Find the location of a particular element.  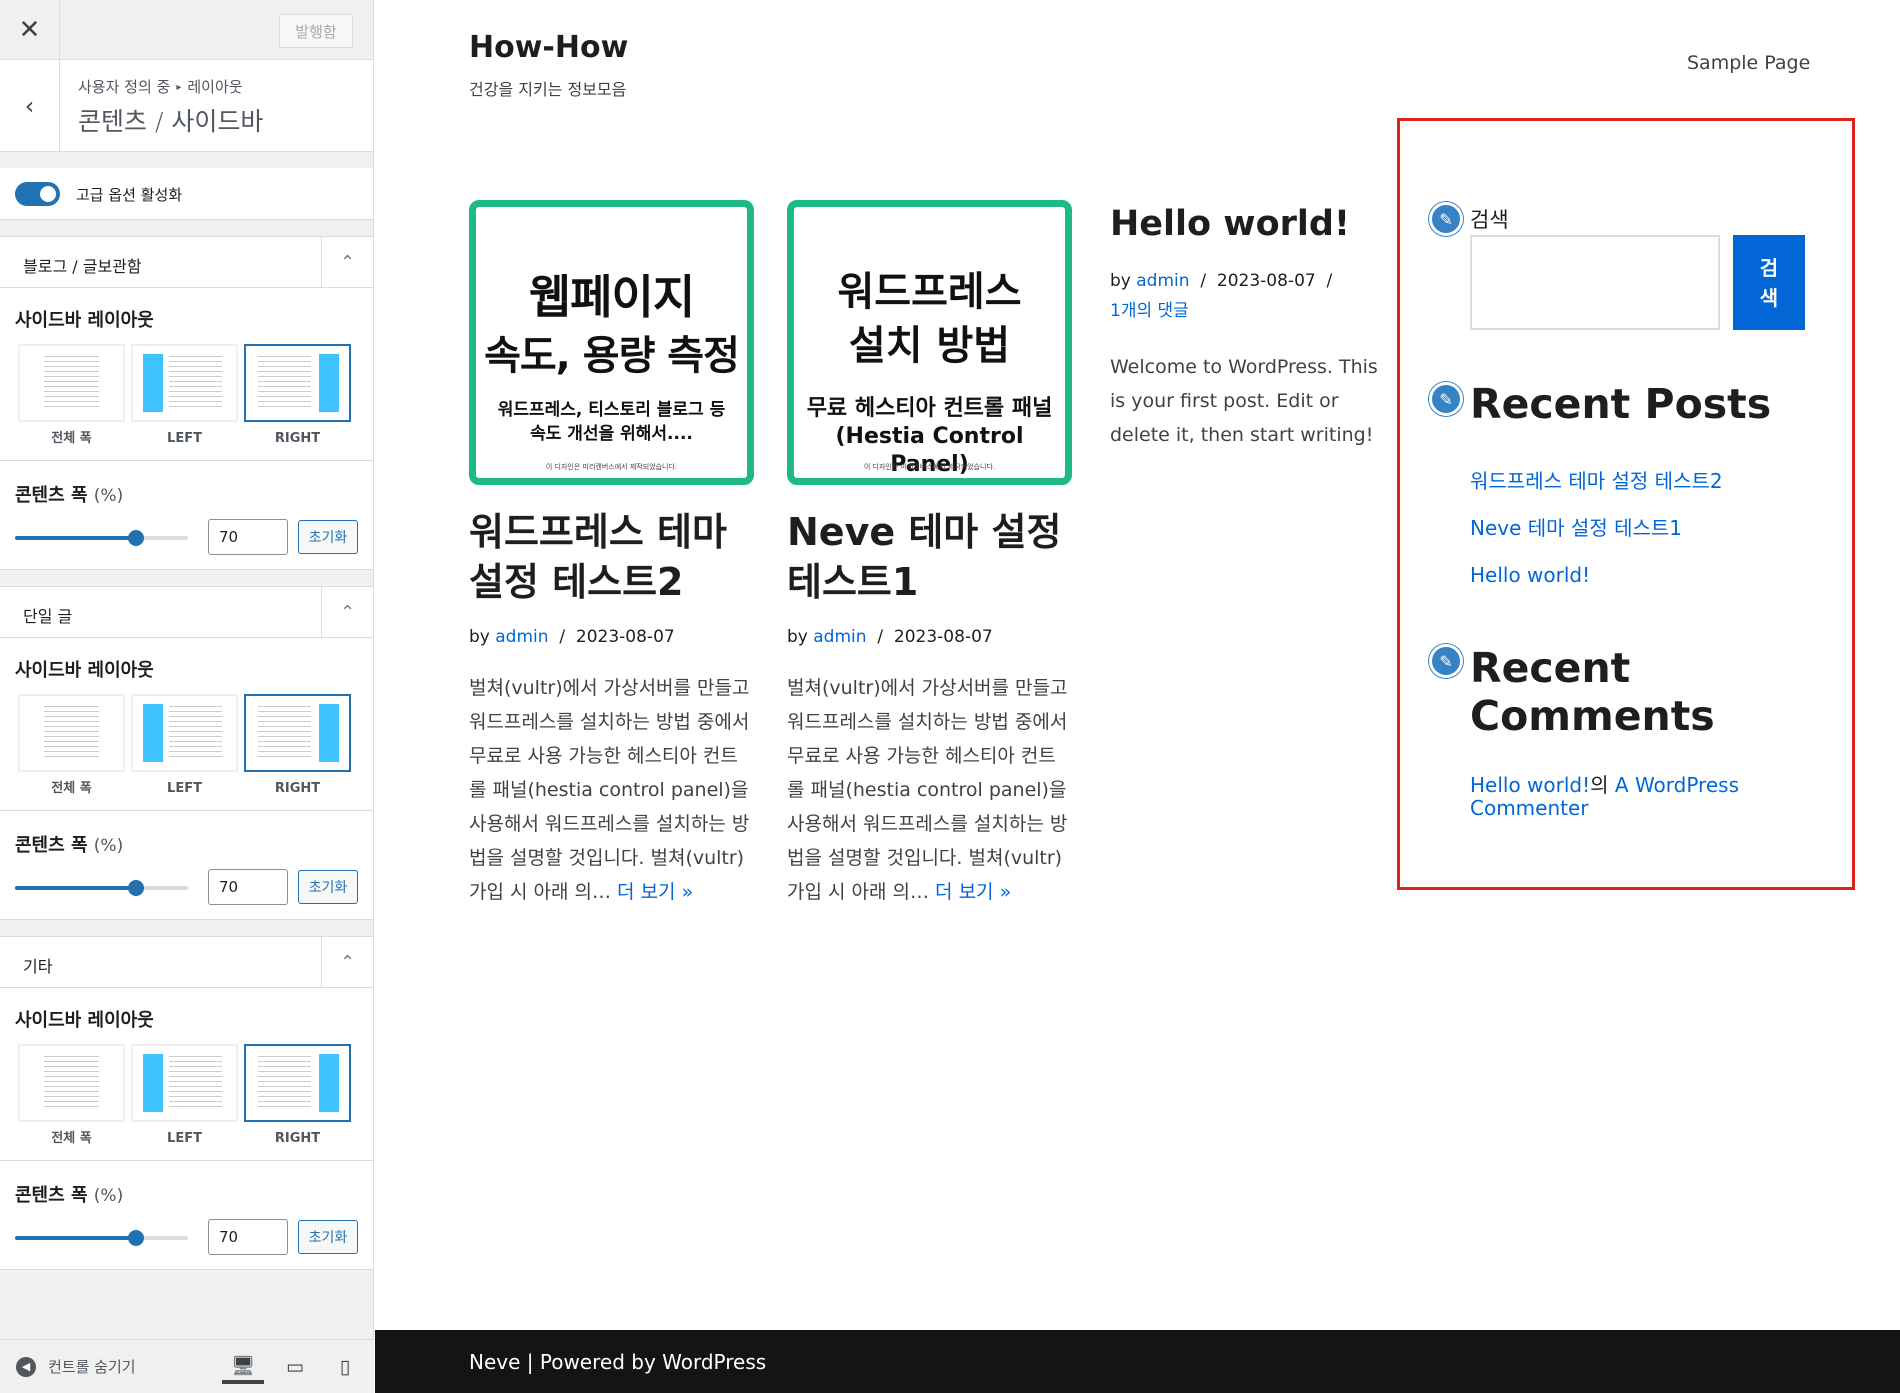

content-width-label: 콘텐츠 폭 (%) is located at coordinates (69, 495).